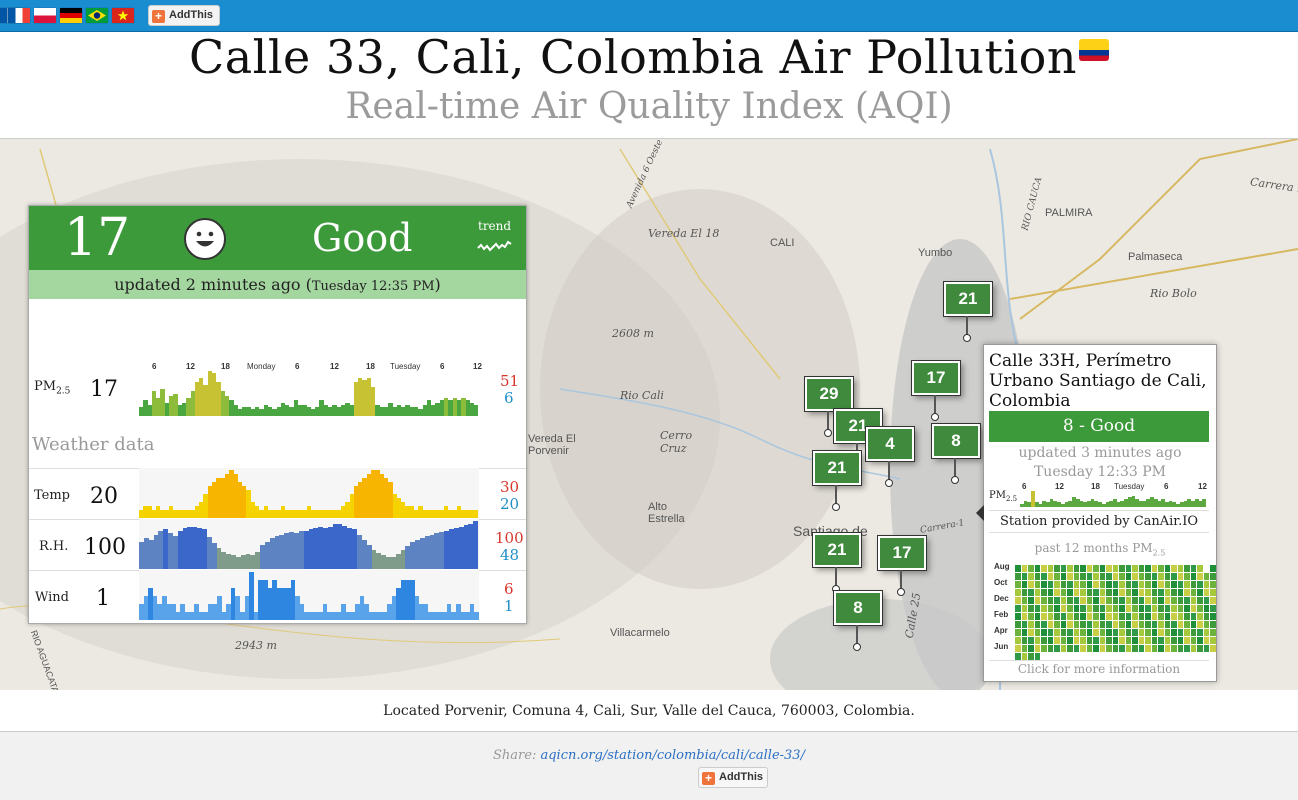  What do you see at coordinates (782, 243) in the screenshot?
I see `map-label-cali: CALI` at bounding box center [782, 243].